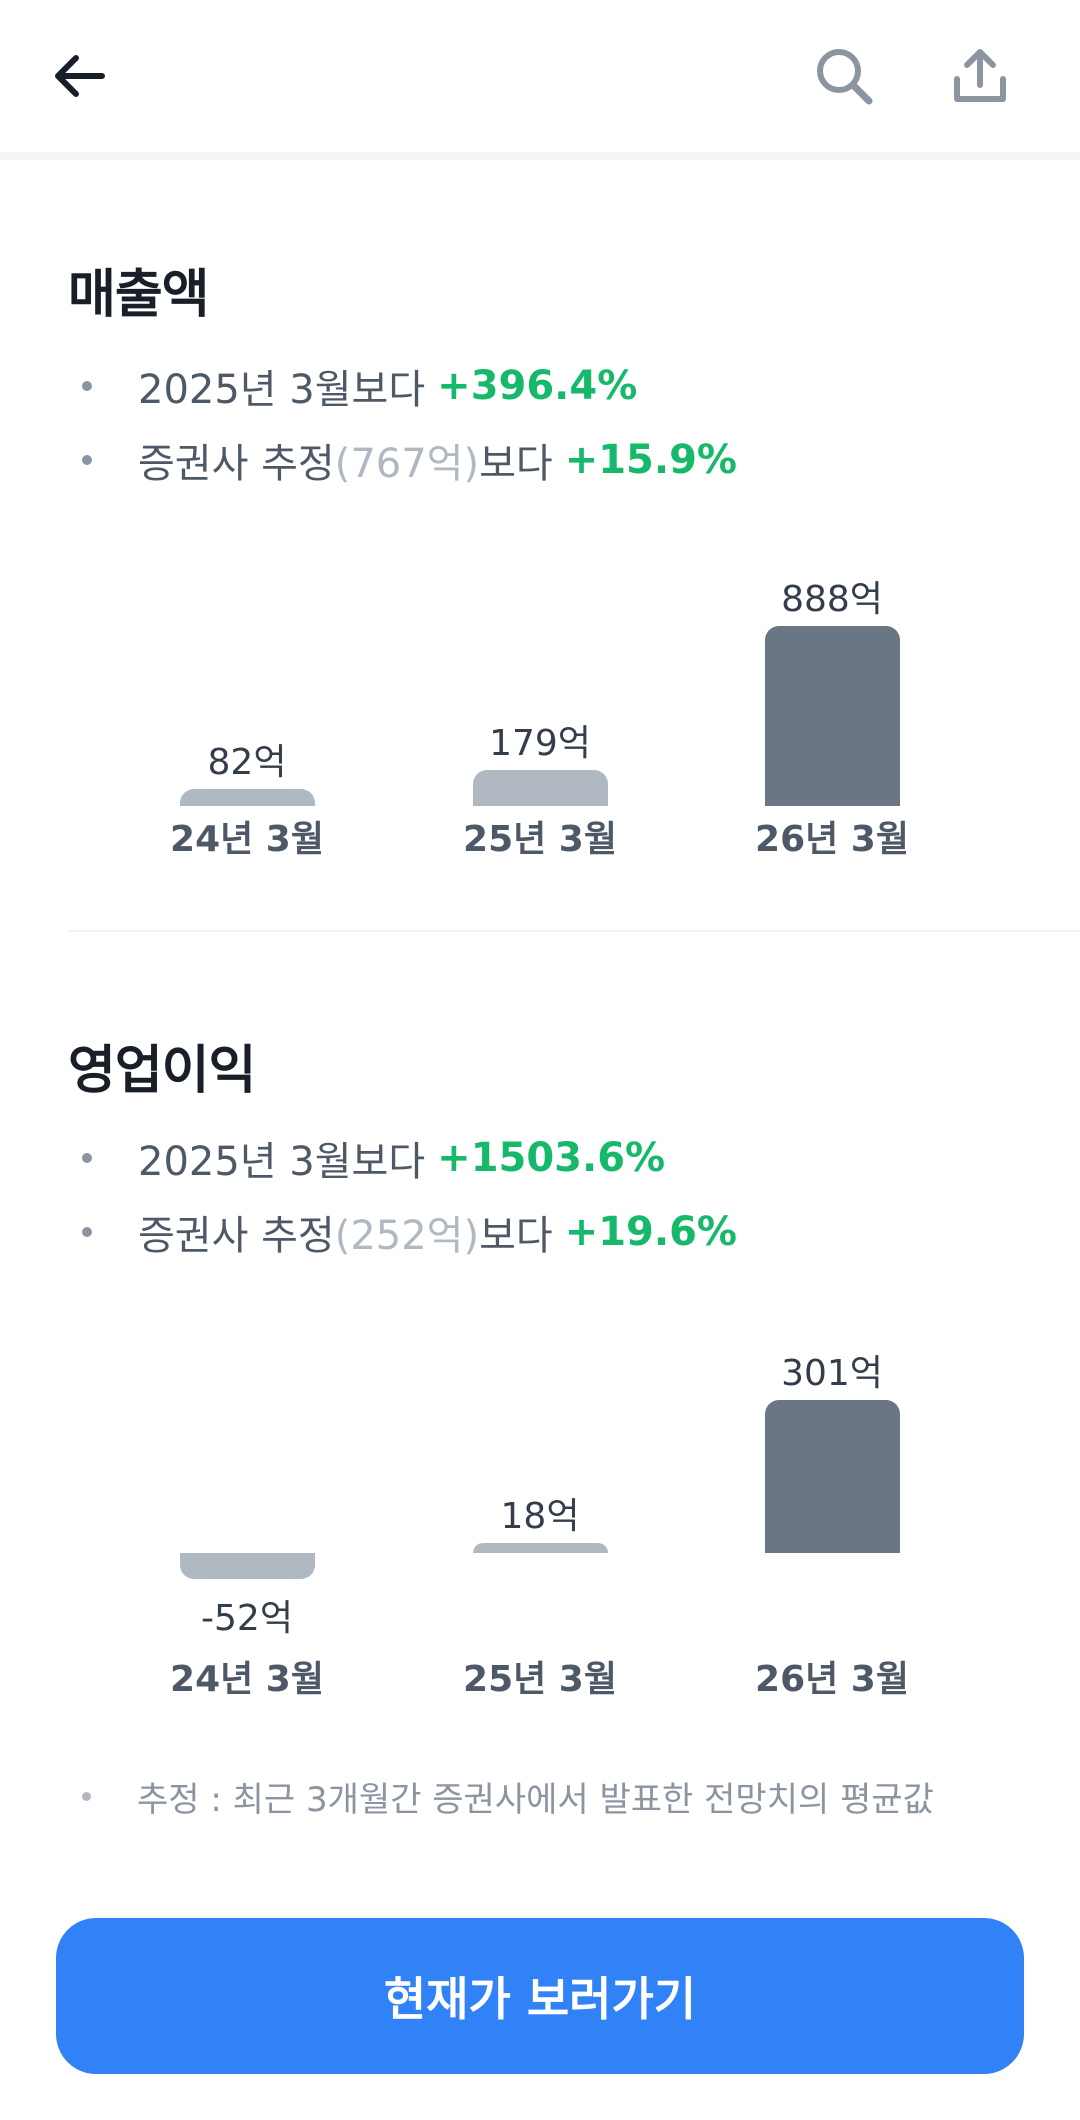  What do you see at coordinates (247, 1619) in the screenshot?
I see `bar-value-label: -52억` at bounding box center [247, 1619].